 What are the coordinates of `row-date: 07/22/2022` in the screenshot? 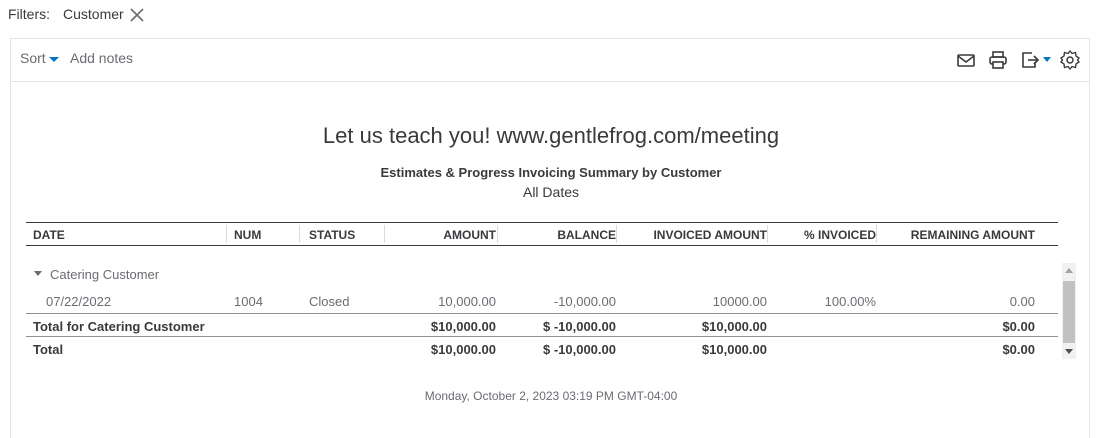 It's located at (78, 301).